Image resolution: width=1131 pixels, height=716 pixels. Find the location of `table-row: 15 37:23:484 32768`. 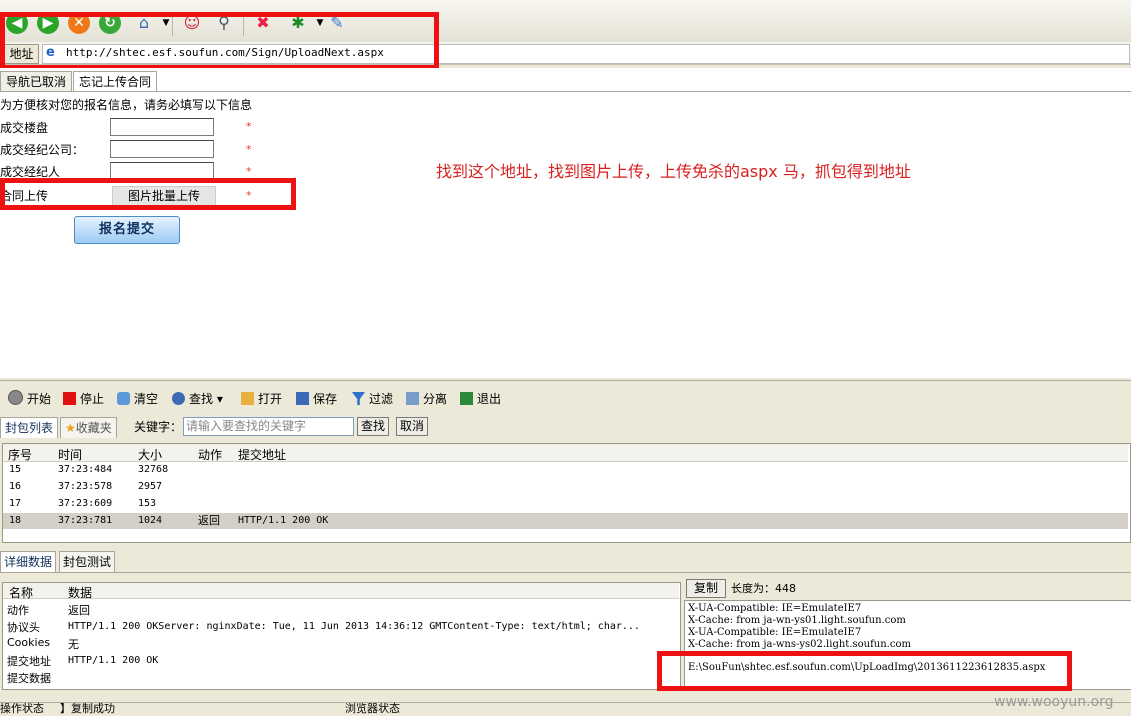

table-row: 15 37:23:484 32768 is located at coordinates (565, 470).